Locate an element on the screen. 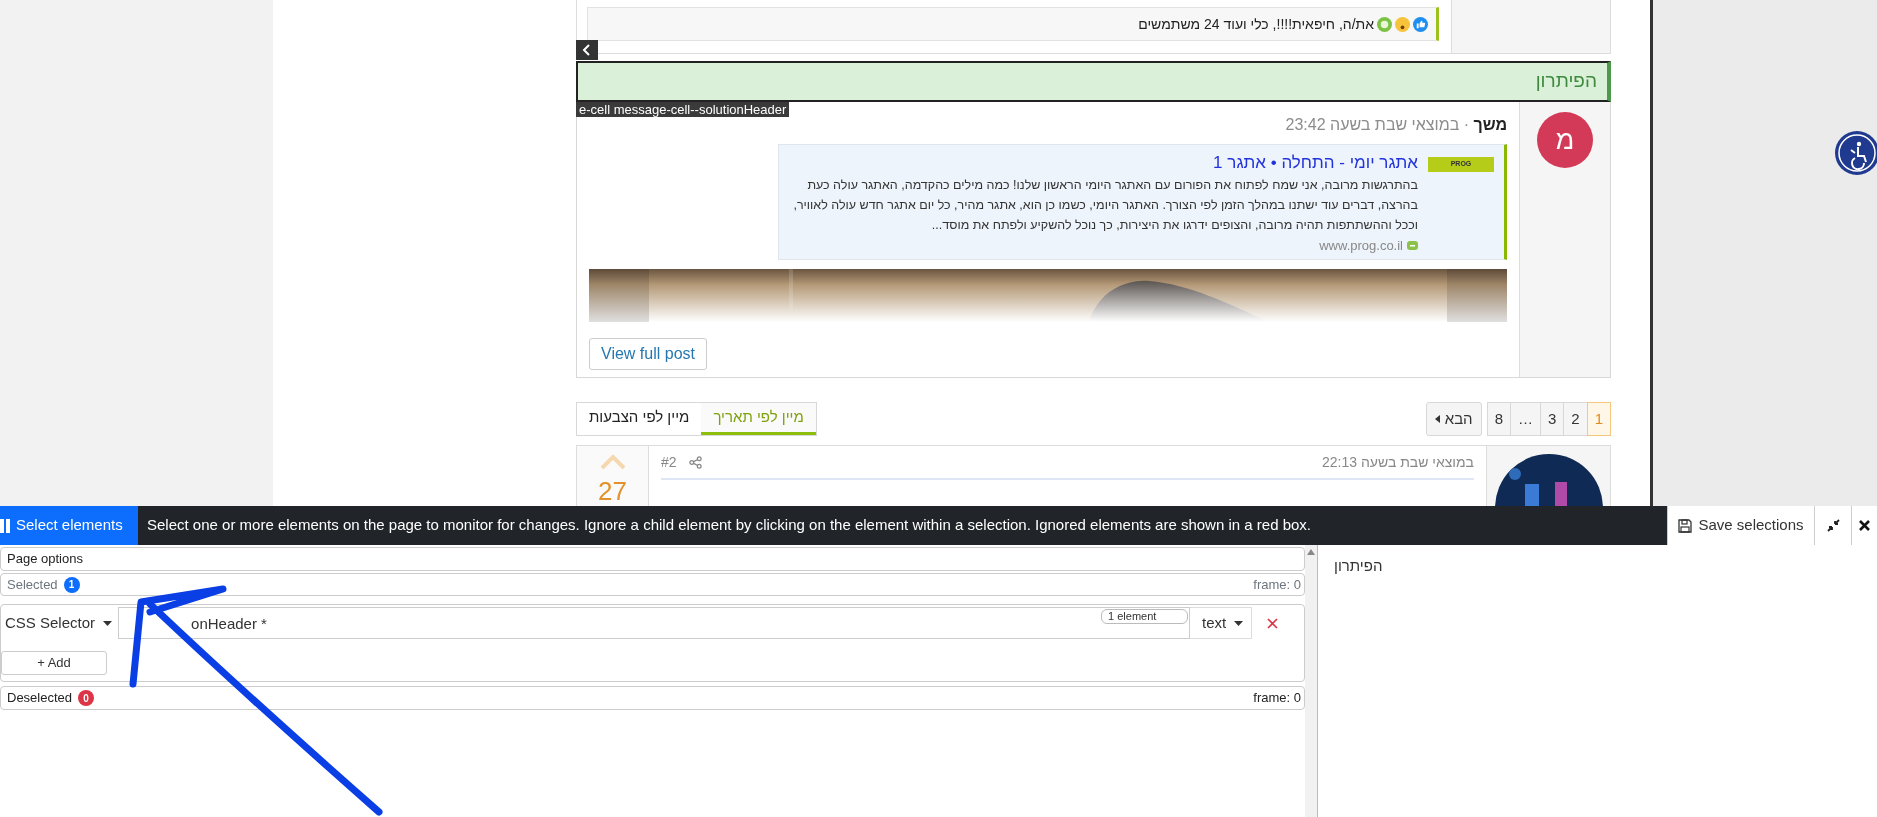  compress-icon is located at coordinates (1833, 525).